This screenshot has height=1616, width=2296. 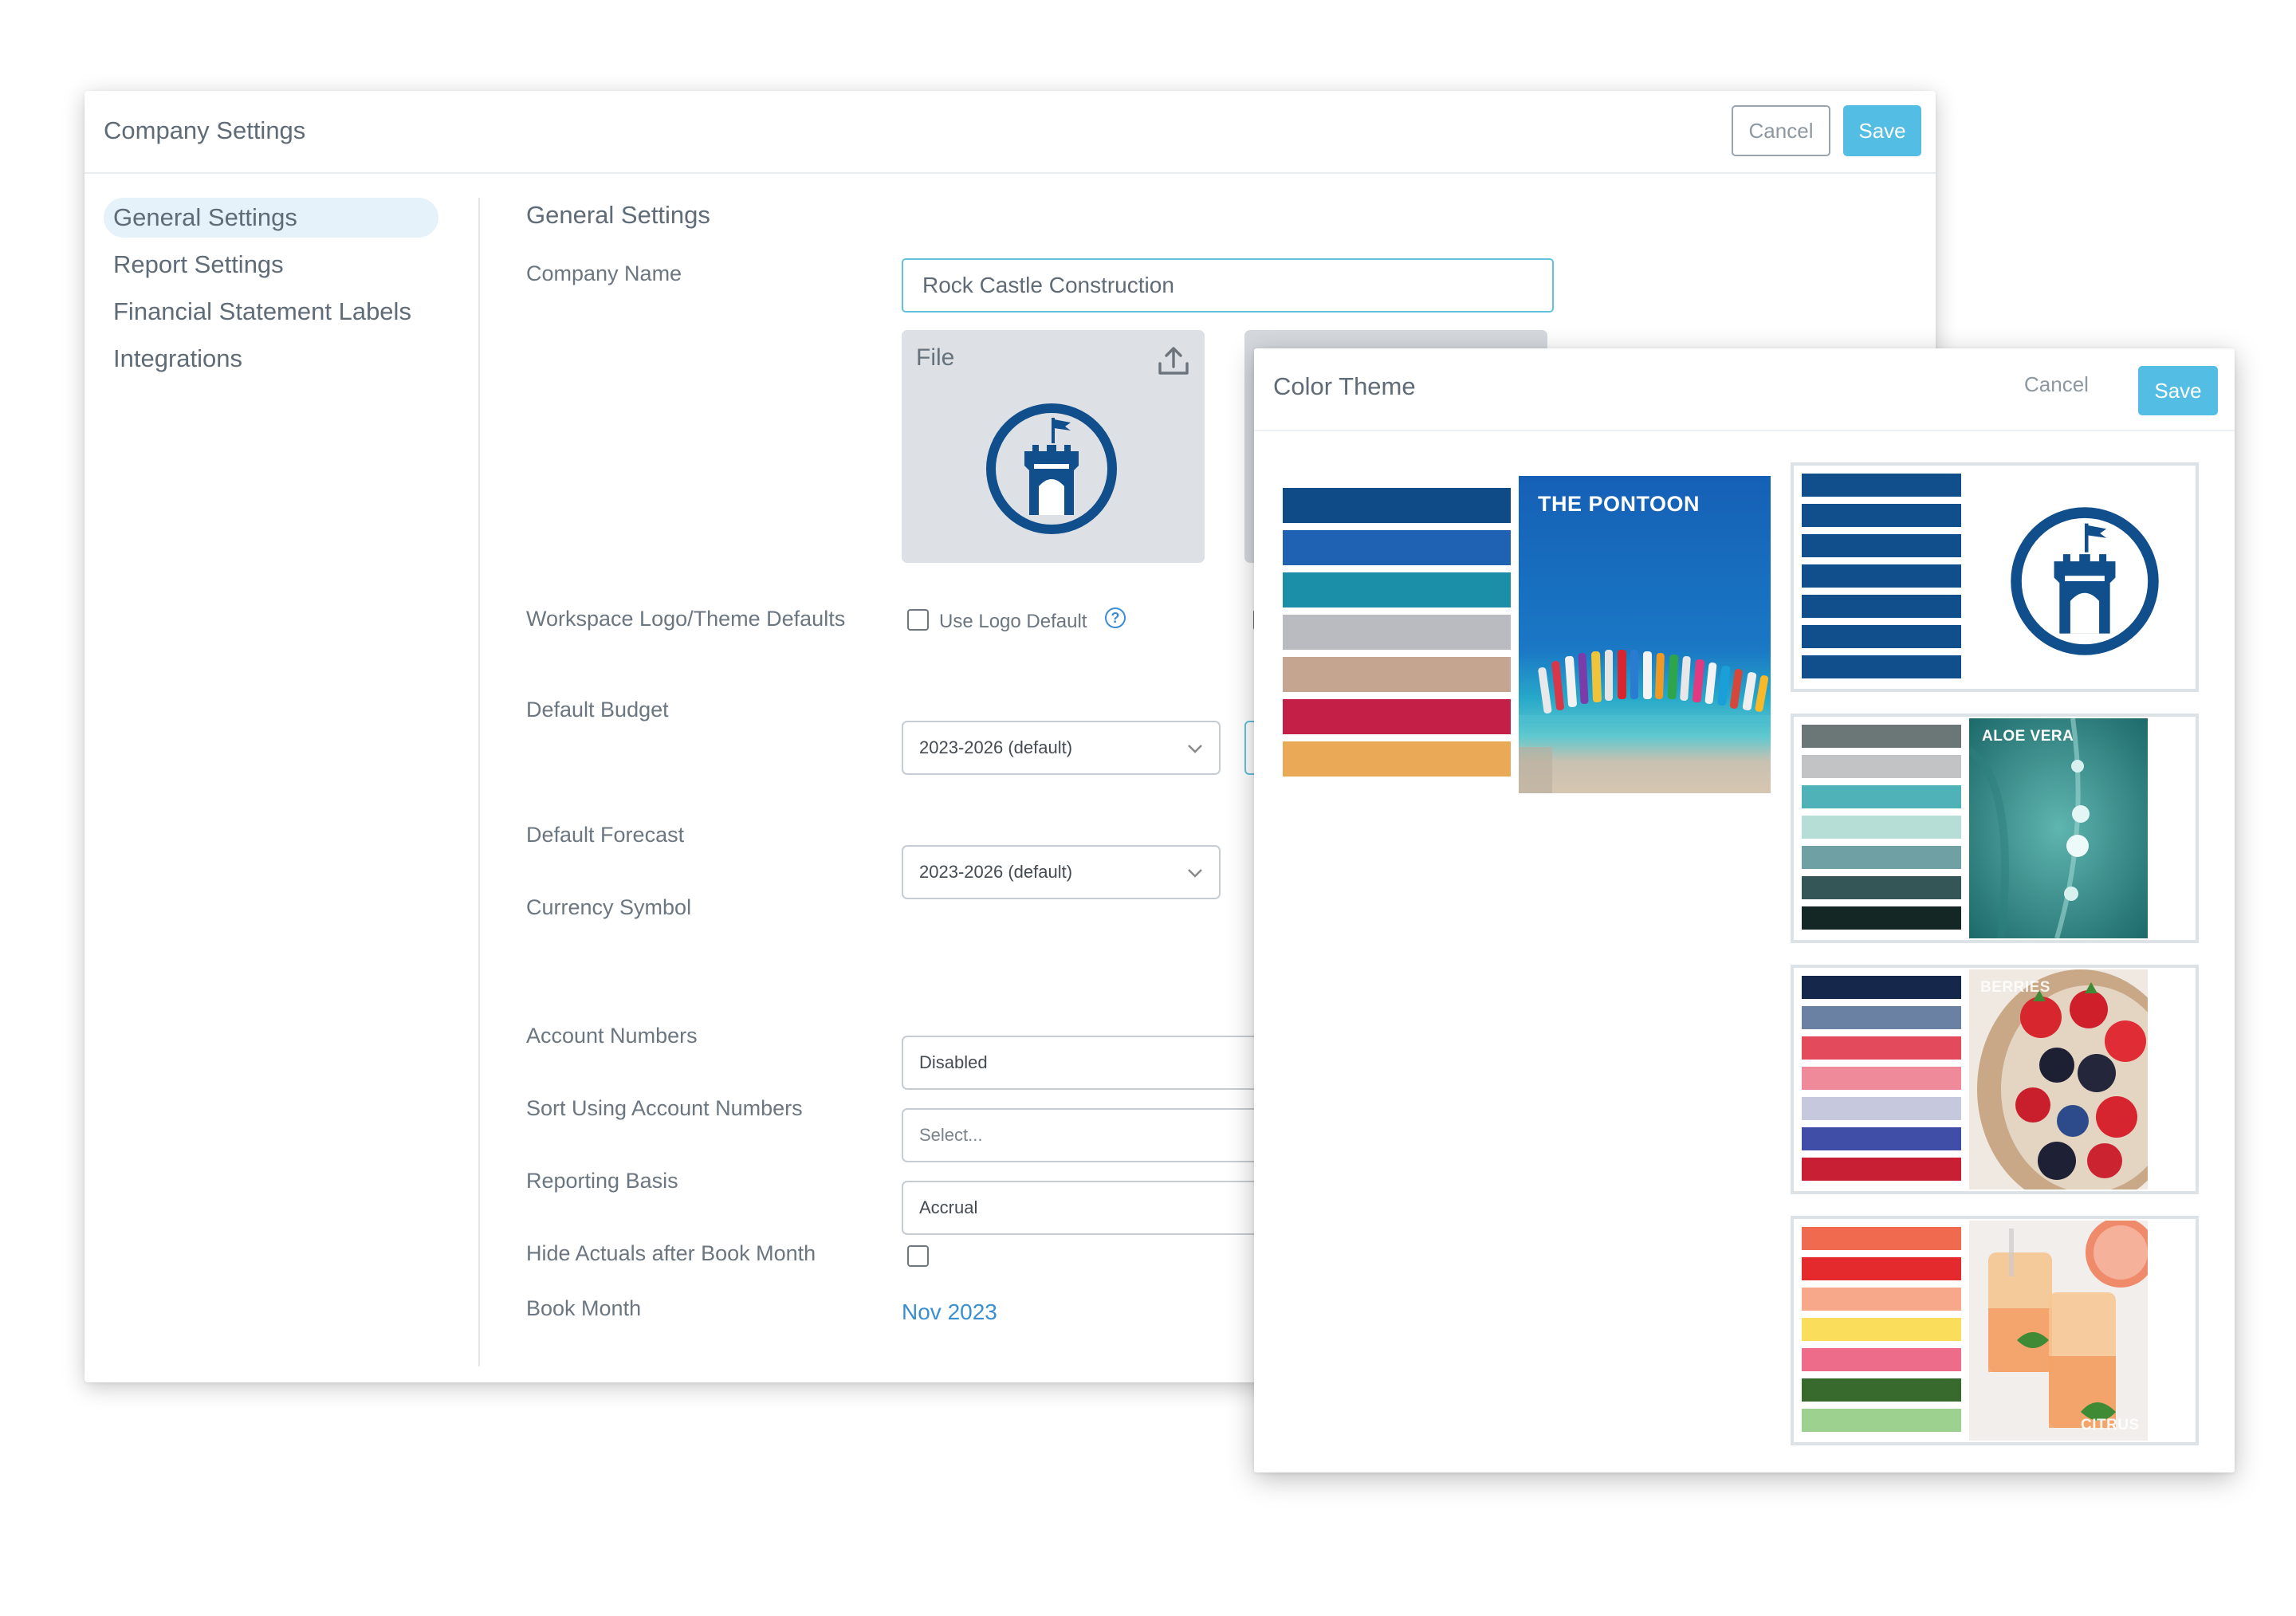 I want to click on aloe-photo: ALOE VERA, so click(x=2058, y=828).